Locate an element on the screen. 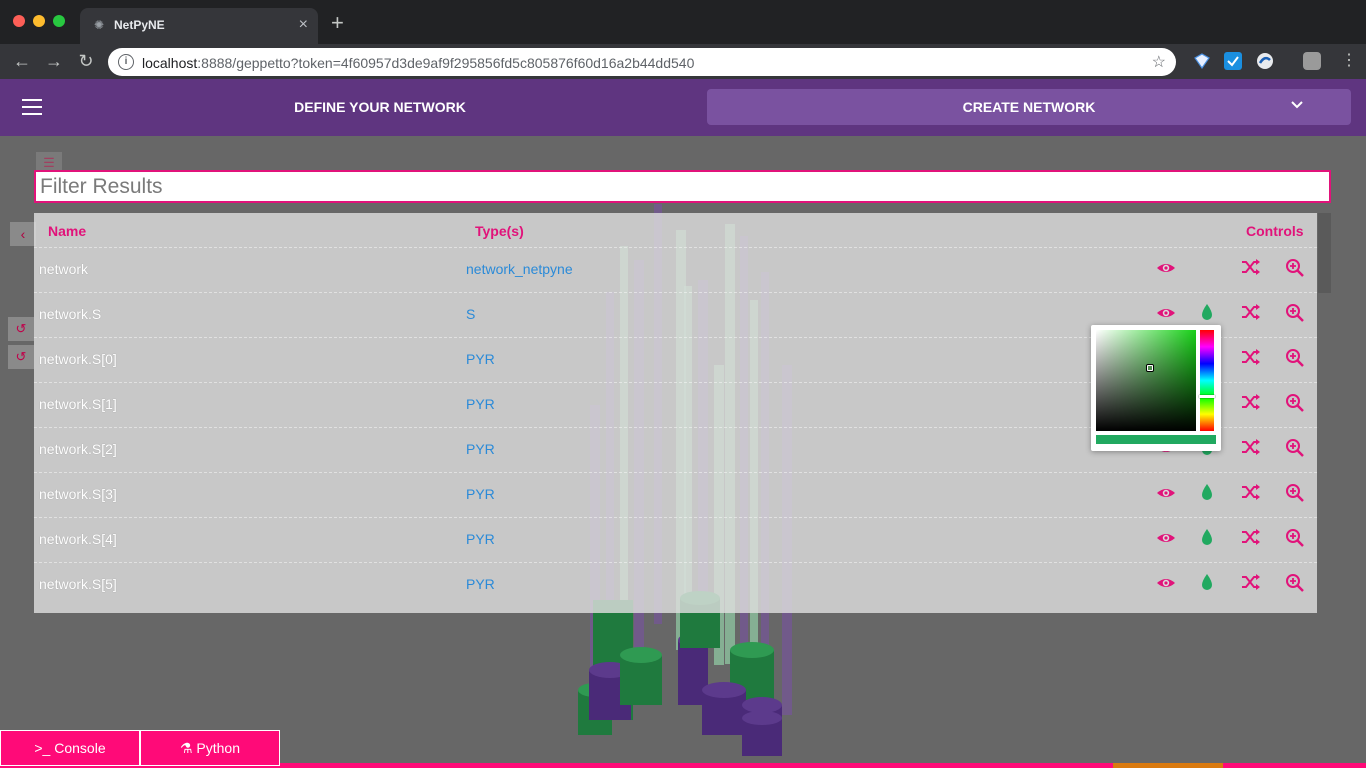 The width and height of the screenshot is (1366, 768). minimize-window-button is located at coordinates (39, 21).